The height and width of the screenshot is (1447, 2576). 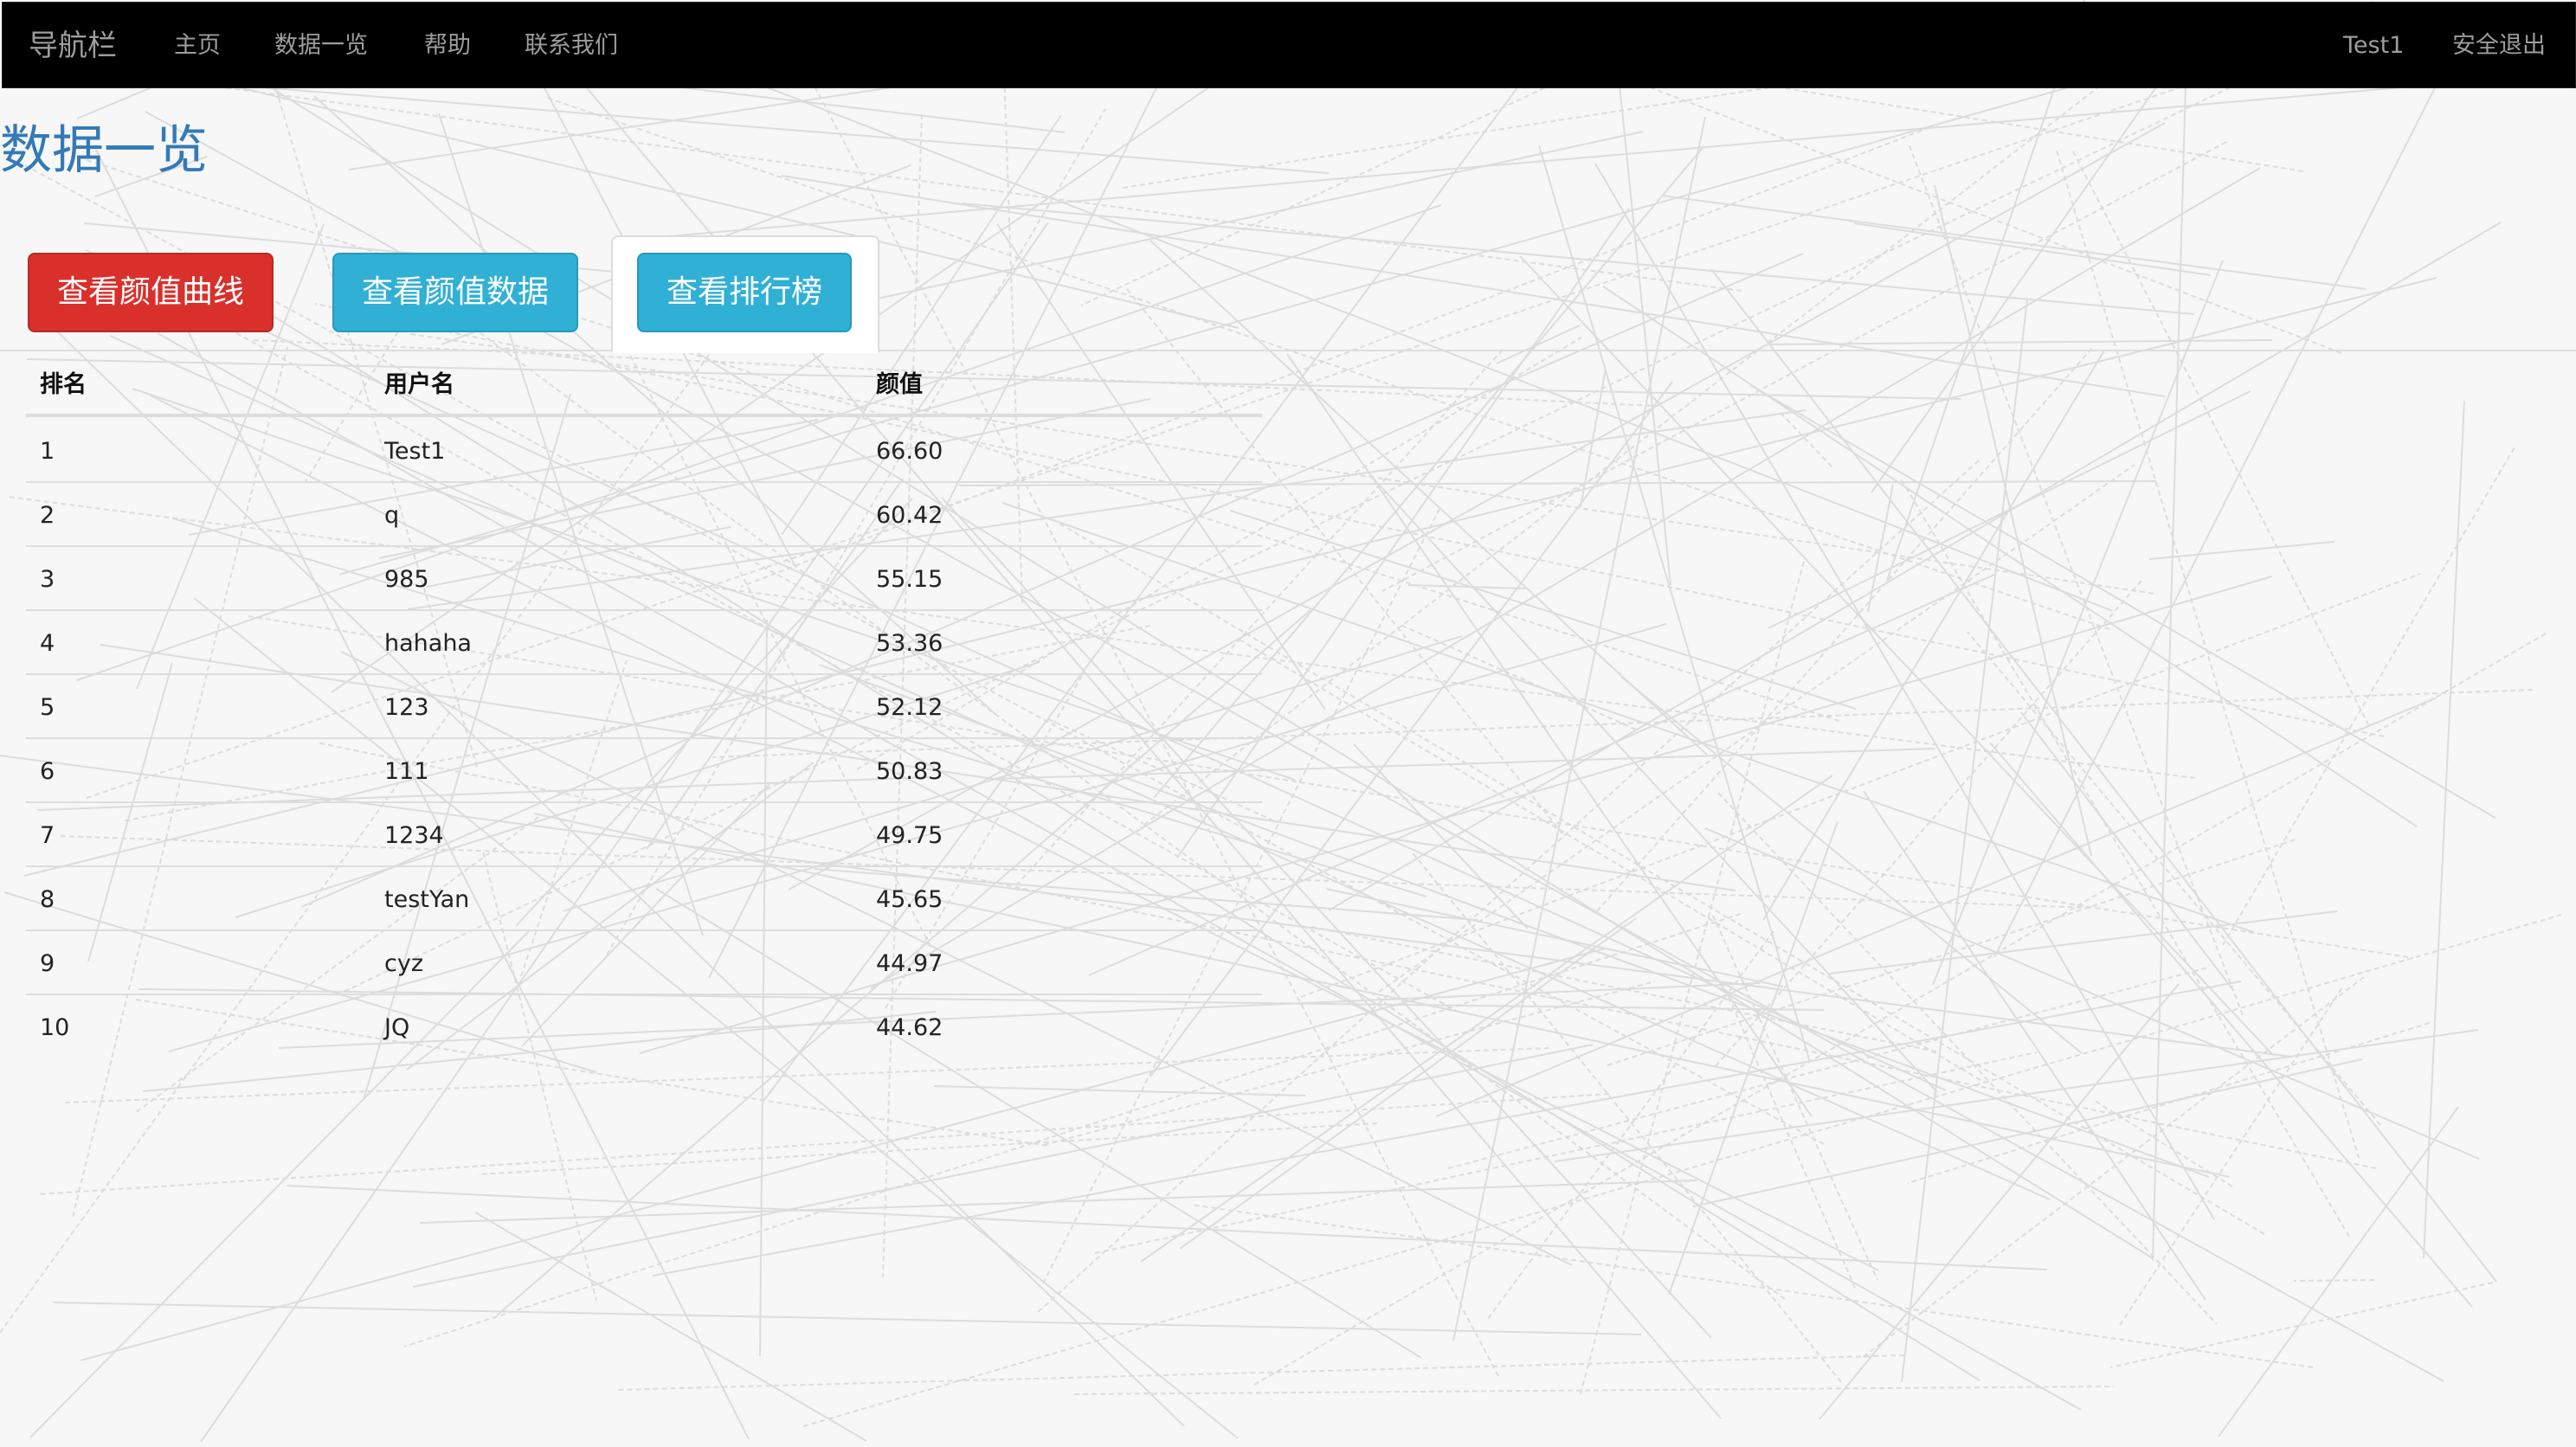 What do you see at coordinates (909, 707) in the screenshot?
I see `score-cell: 52.12` at bounding box center [909, 707].